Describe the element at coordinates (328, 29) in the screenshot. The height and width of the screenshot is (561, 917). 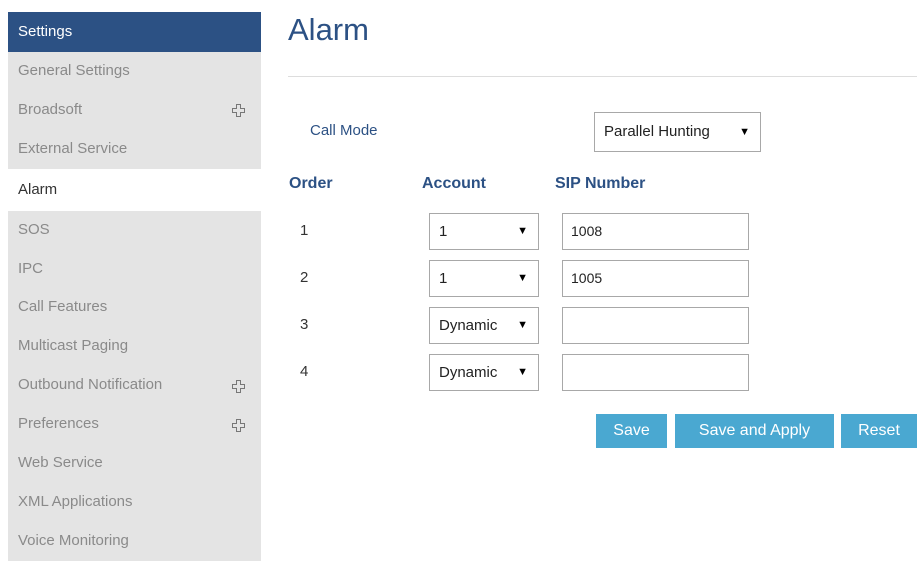
I see `page-title: Alarm` at that location.